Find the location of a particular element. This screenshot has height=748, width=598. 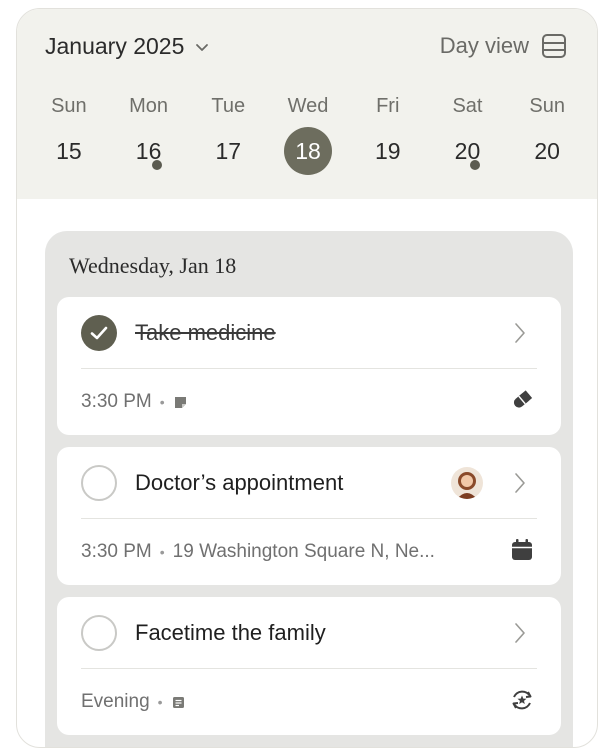

day-number: 20 is located at coordinates (547, 150).